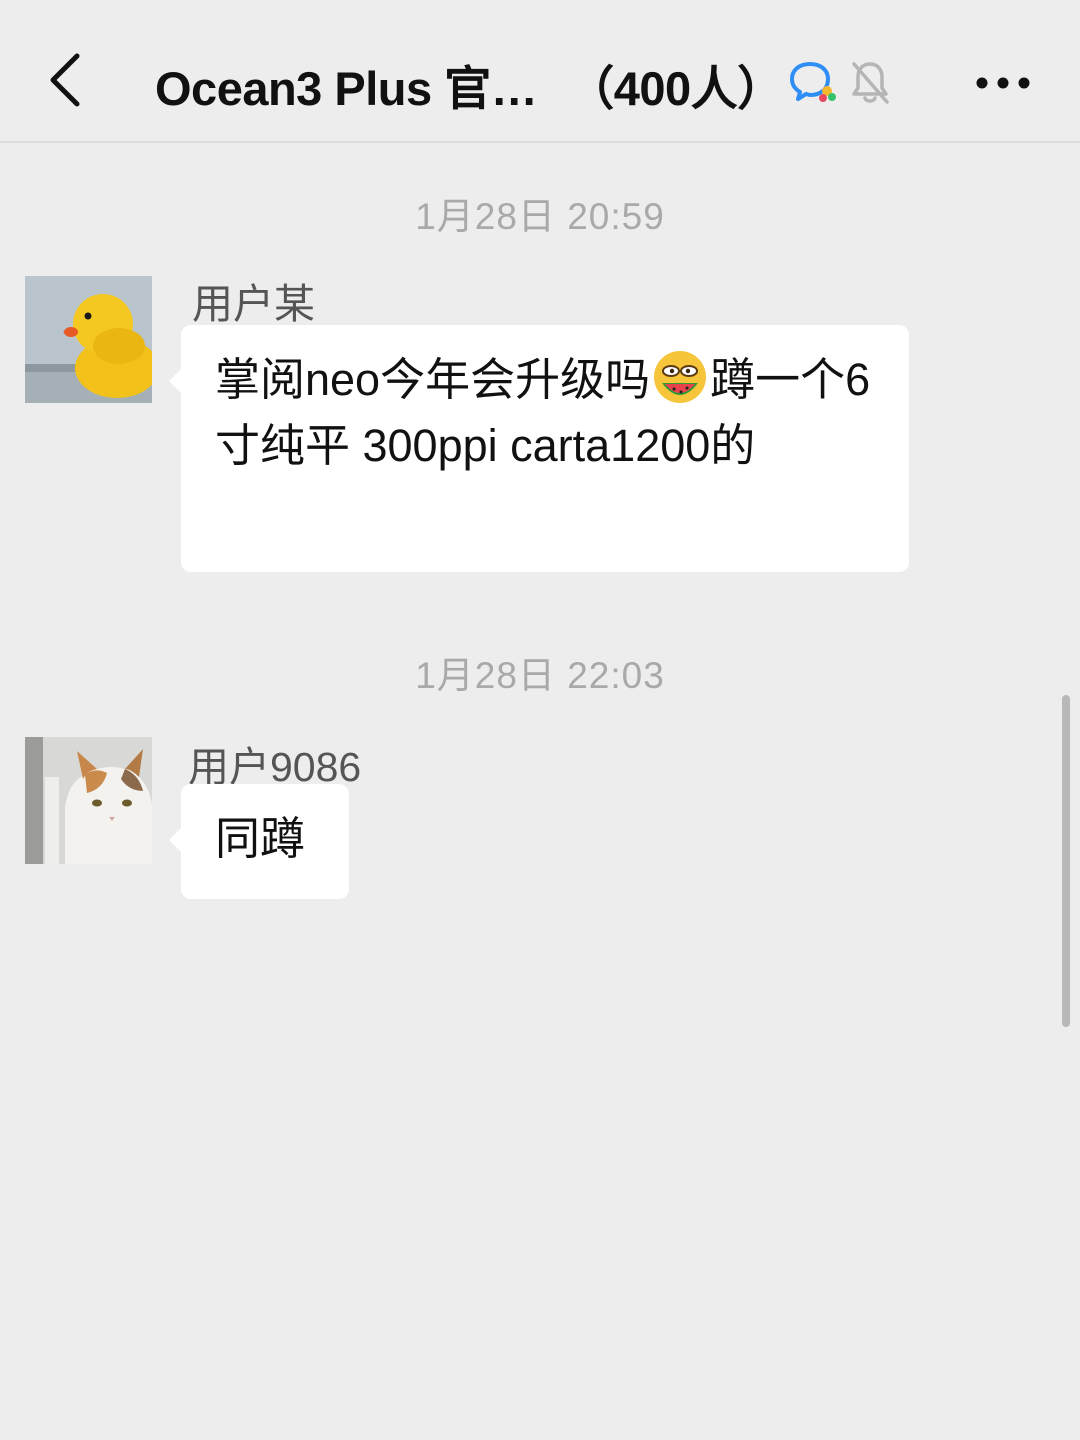 This screenshot has height=1440, width=1080. Describe the element at coordinates (539, 448) in the screenshot. I see `message-bubble: 掌阅neo今年会升级吗 蹲一个6寸纯平 300ppi carta1200的` at that location.